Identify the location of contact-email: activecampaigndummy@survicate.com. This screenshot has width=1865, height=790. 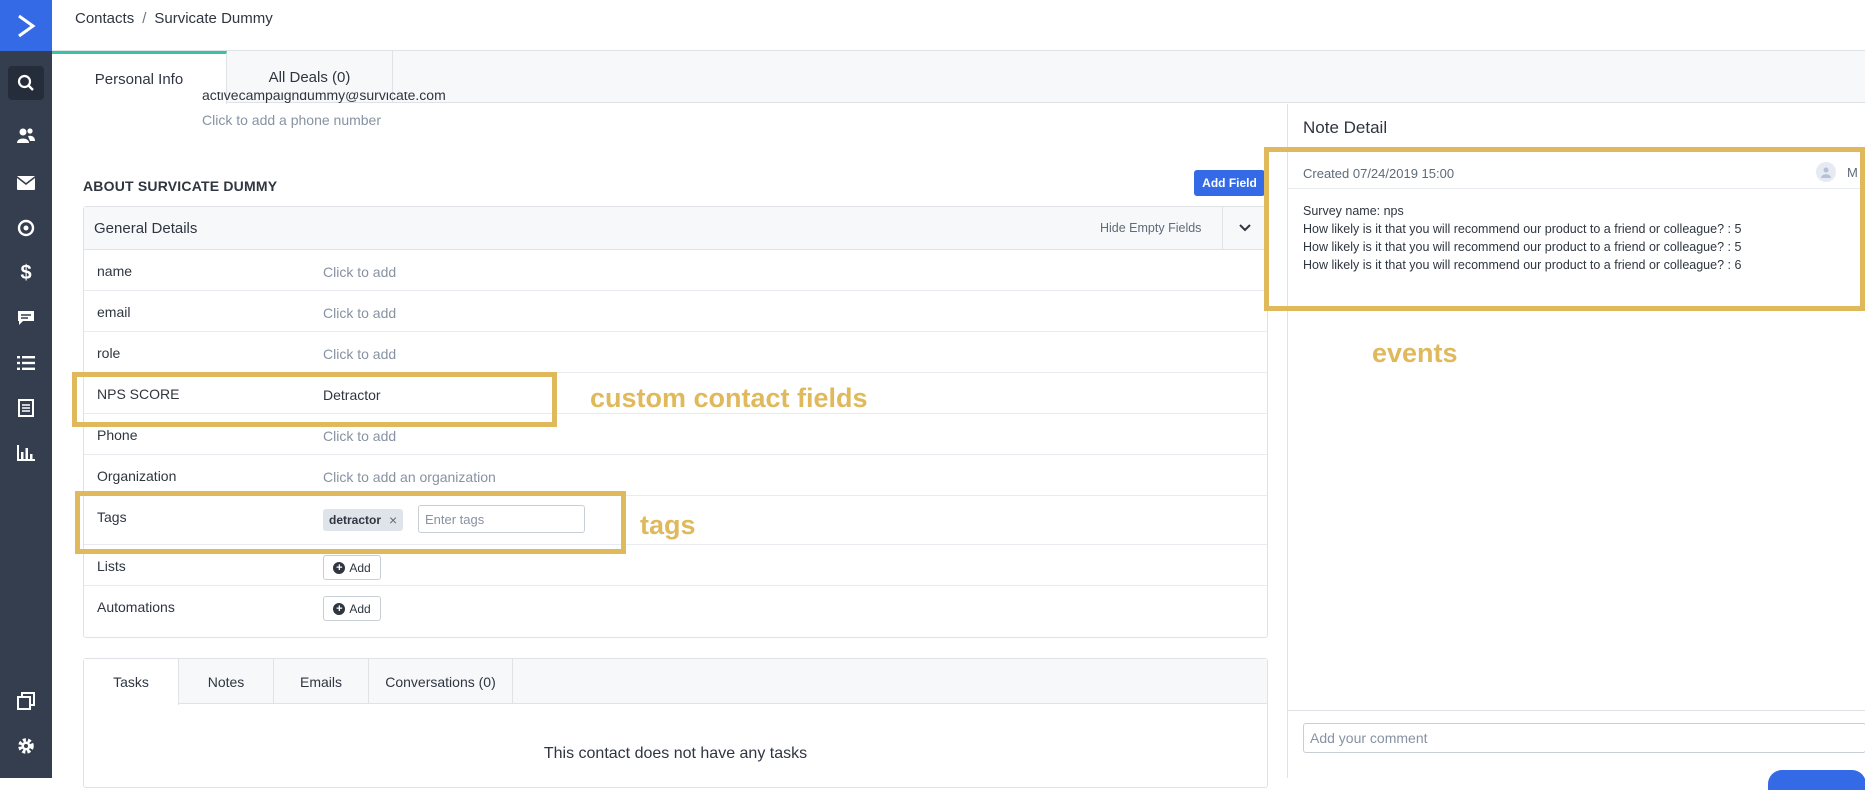
(324, 97).